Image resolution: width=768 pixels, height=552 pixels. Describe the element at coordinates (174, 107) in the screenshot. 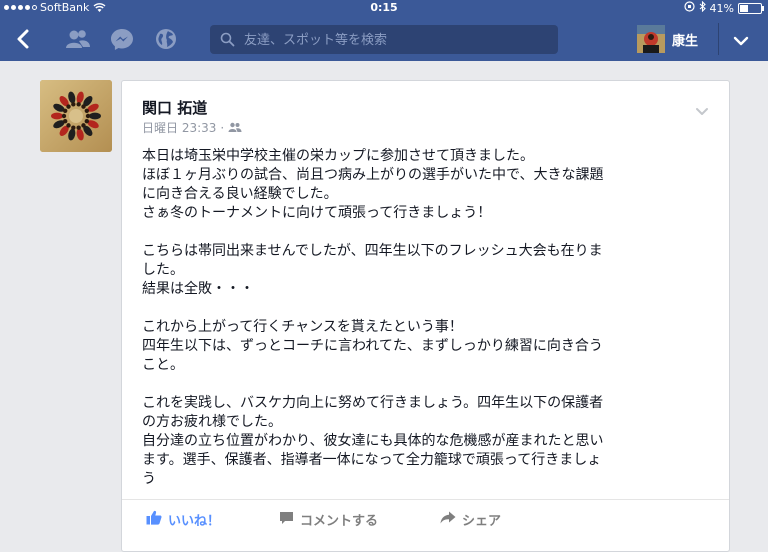

I see `post-author-name: 関口 拓道` at that location.